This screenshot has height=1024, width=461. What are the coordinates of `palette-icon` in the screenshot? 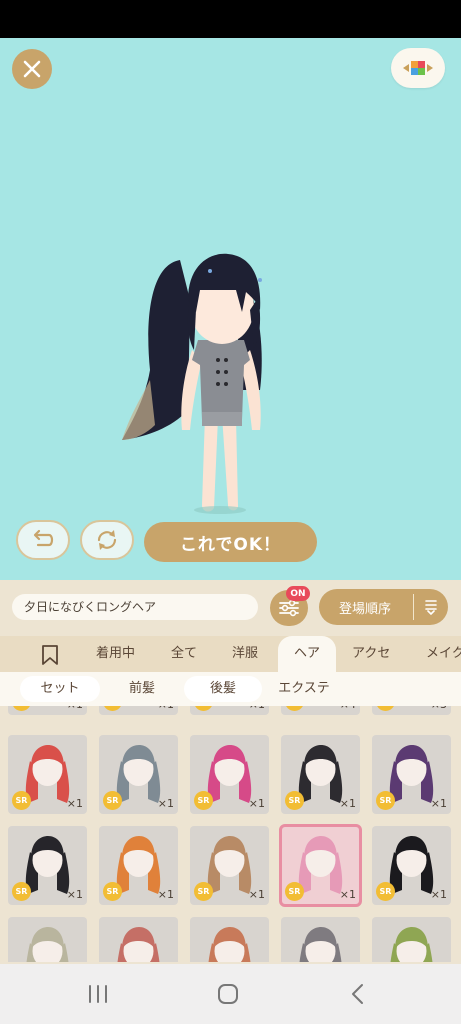 It's located at (418, 68).